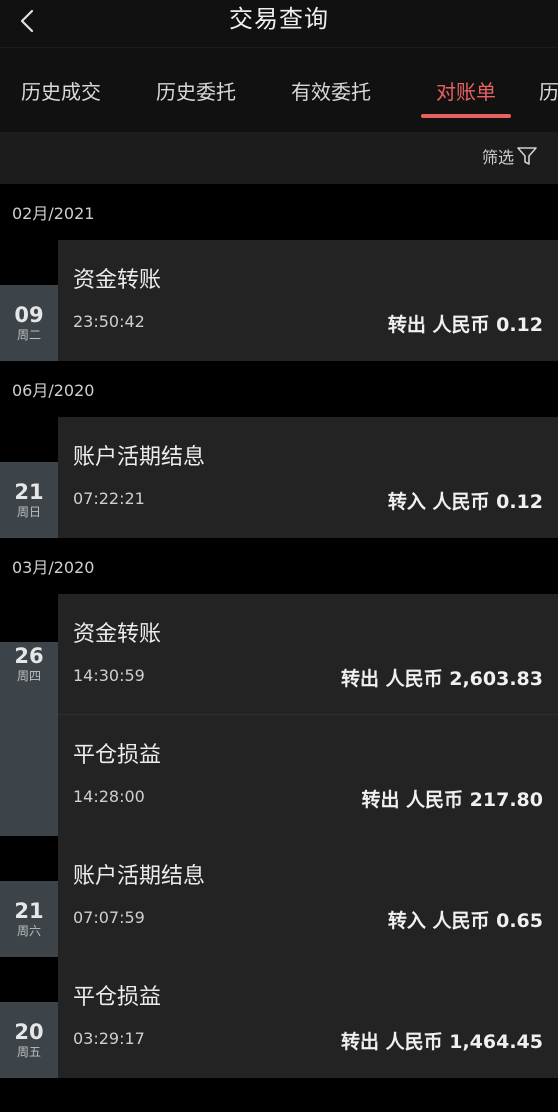 The height and width of the screenshot is (1112, 558). I want to click on day-column: 21 周日, so click(29, 477).